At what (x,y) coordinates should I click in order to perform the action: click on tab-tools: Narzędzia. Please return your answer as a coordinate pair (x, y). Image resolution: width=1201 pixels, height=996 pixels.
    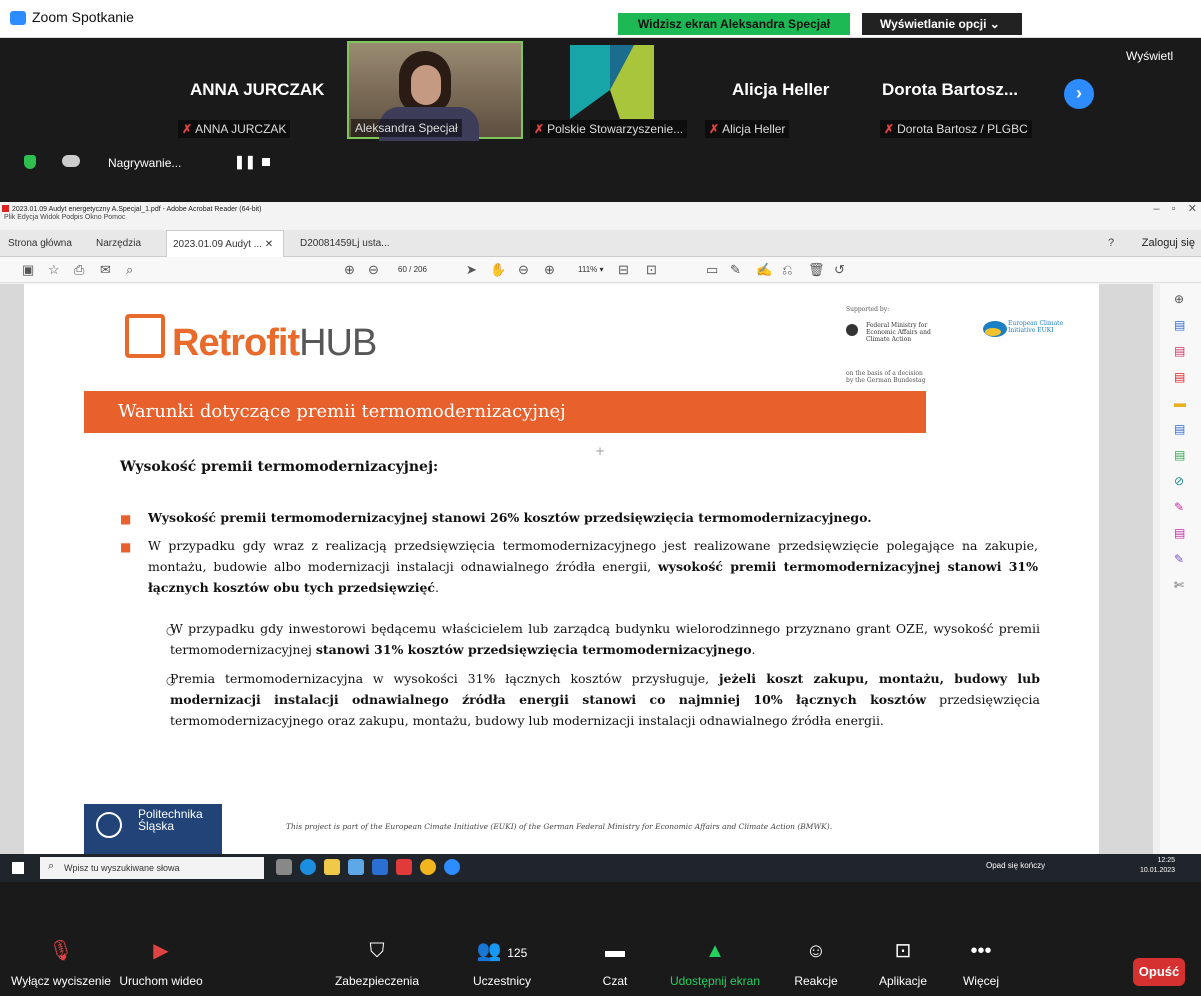
    Looking at the image, I should click on (118, 243).